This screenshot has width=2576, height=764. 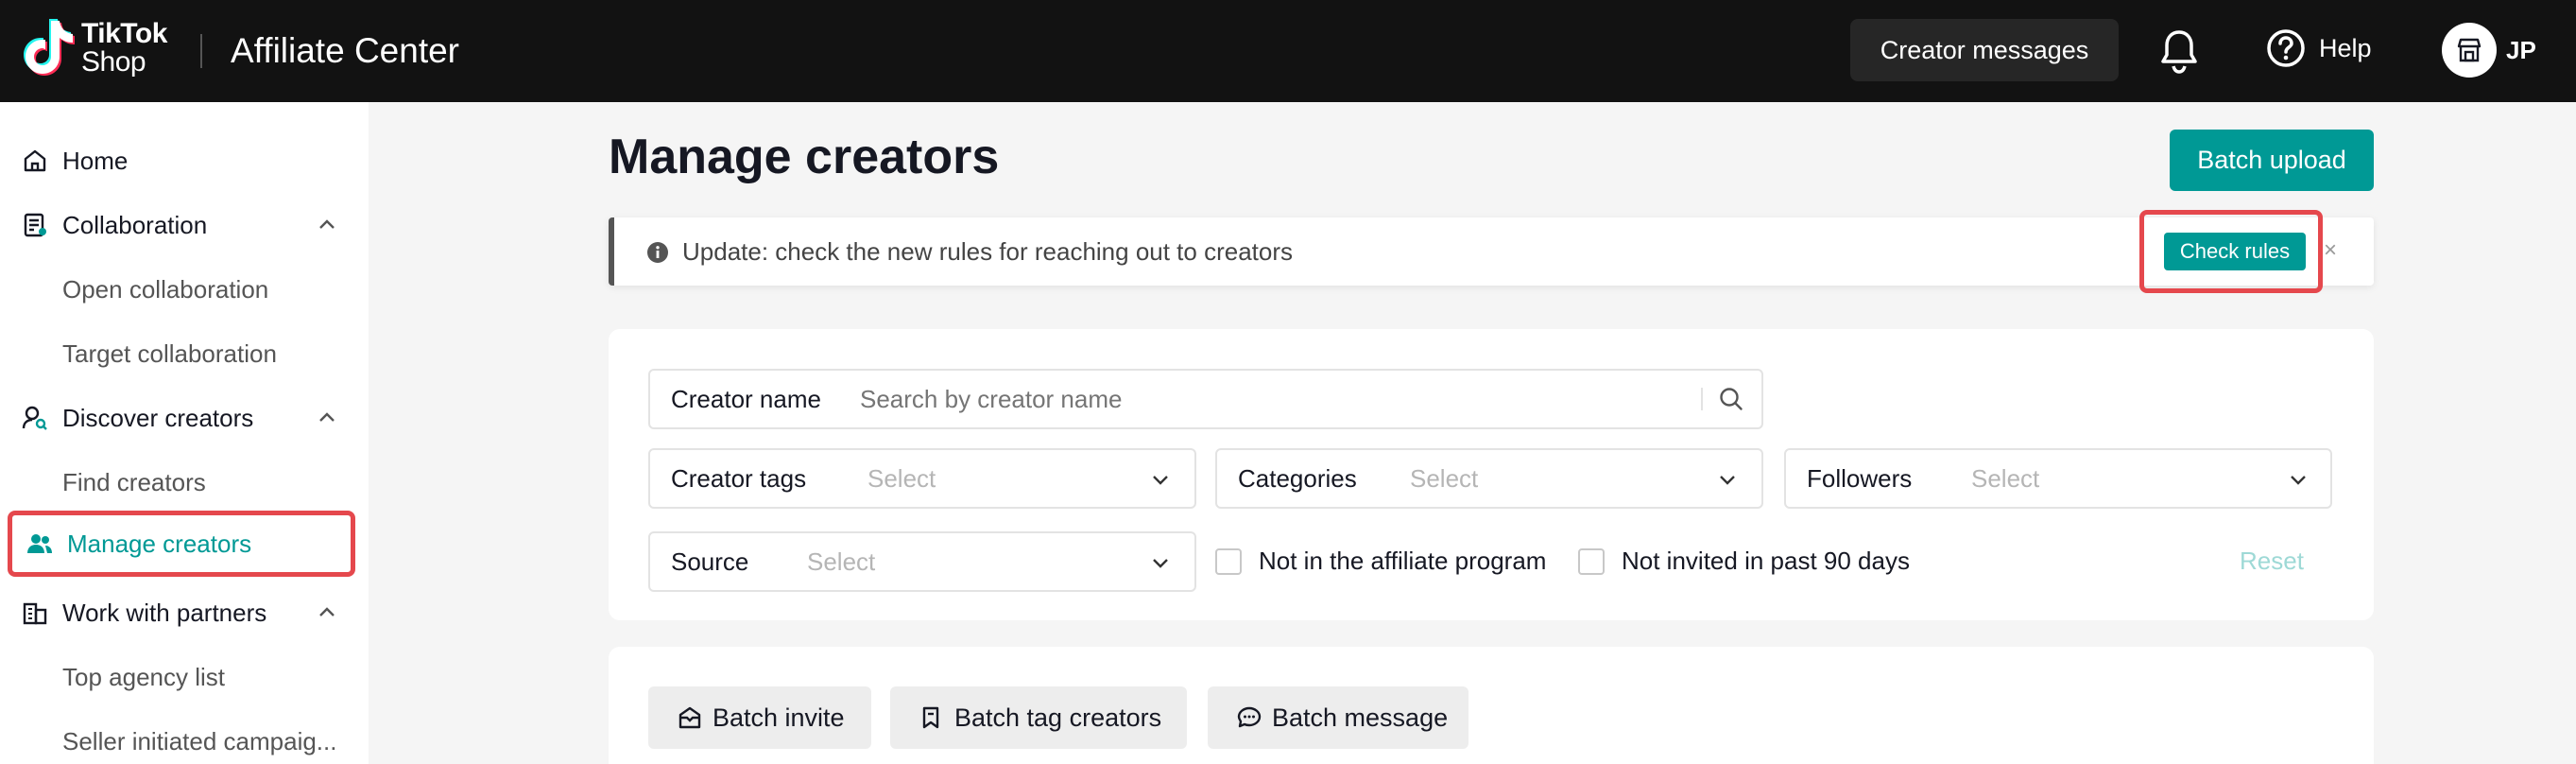 I want to click on creator-messages-button: Creator messages, so click(x=1984, y=50).